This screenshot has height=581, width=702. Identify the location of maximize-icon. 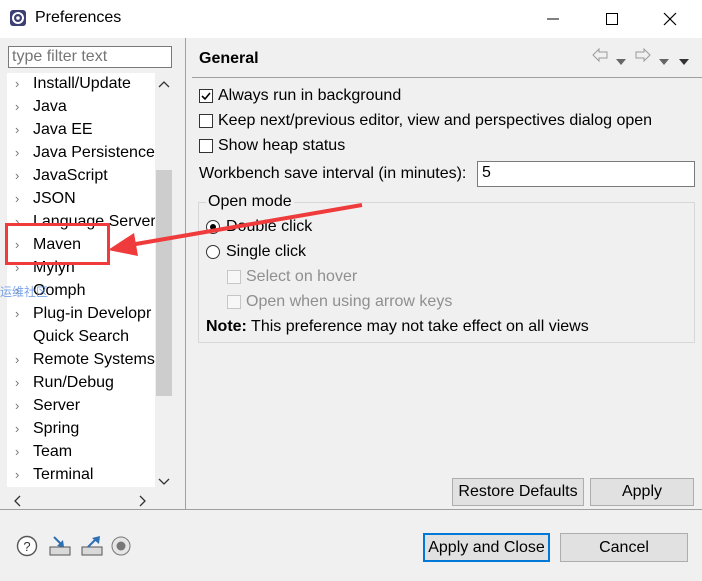
(612, 19).